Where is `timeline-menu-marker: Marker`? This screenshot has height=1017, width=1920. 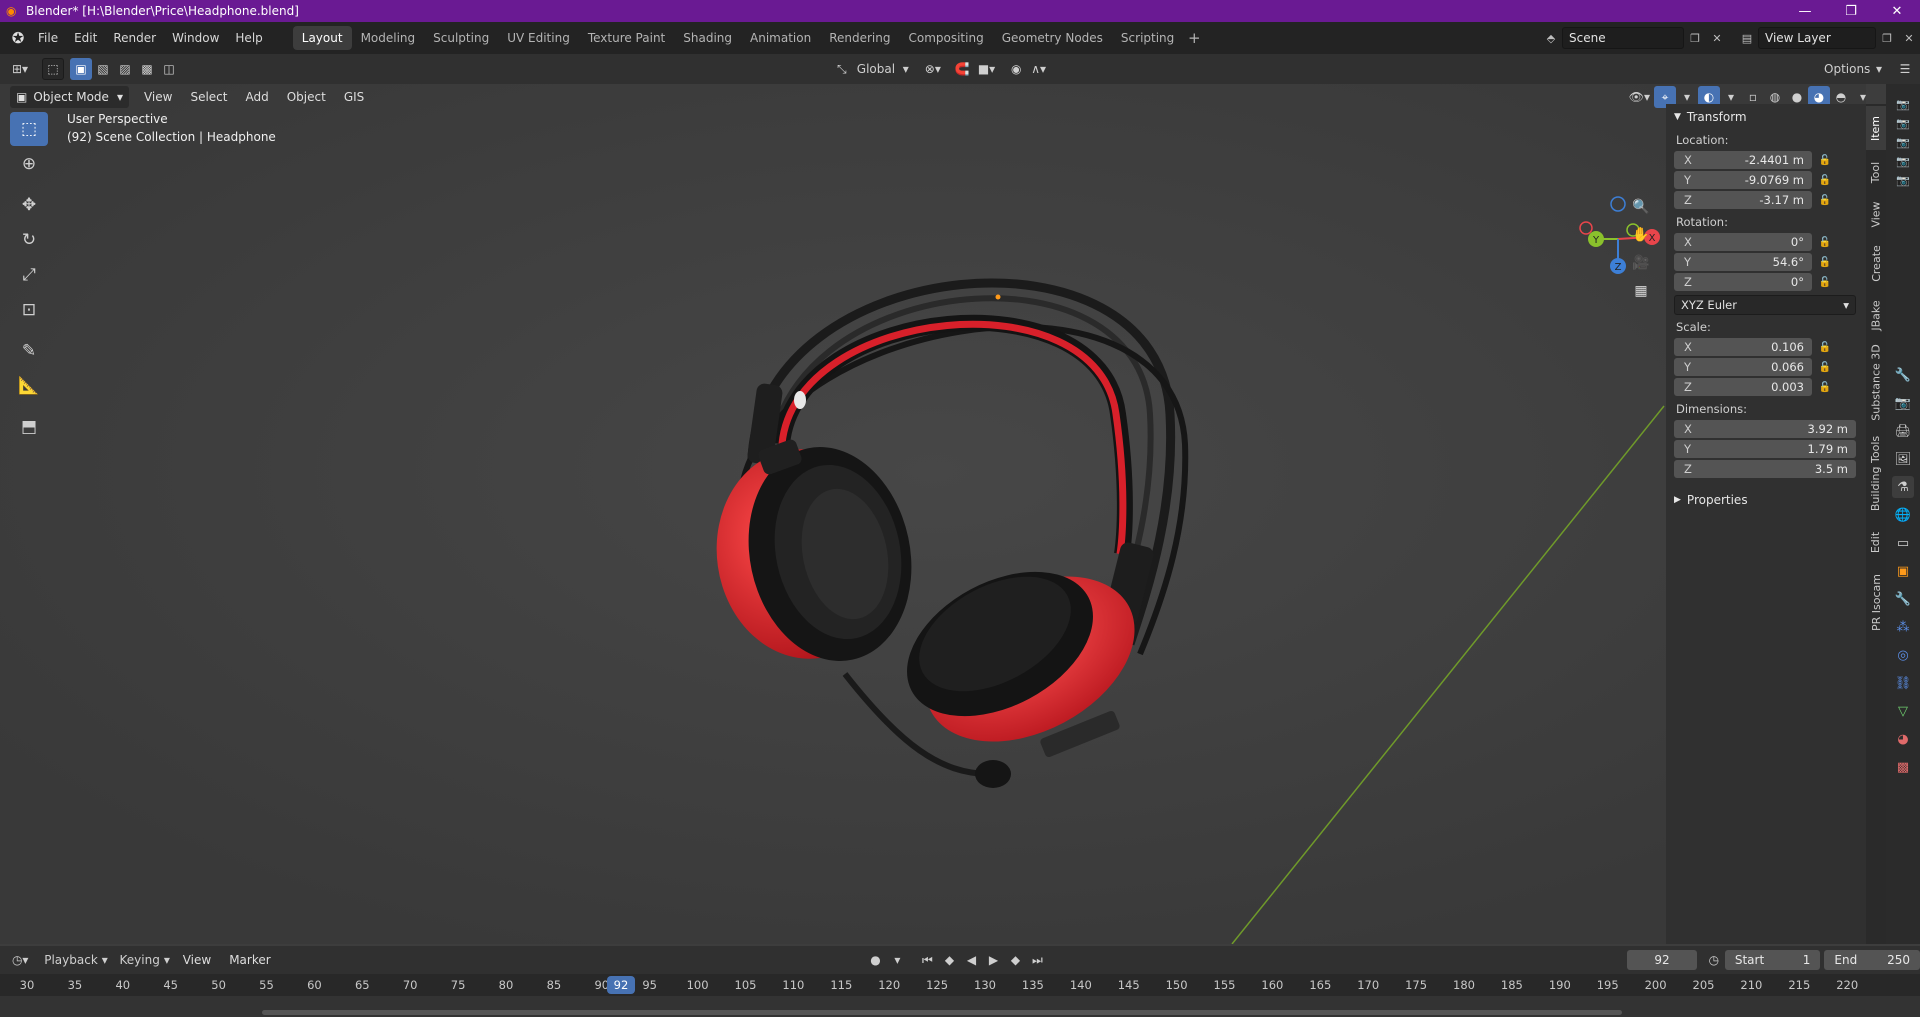 timeline-menu-marker: Marker is located at coordinates (249, 960).